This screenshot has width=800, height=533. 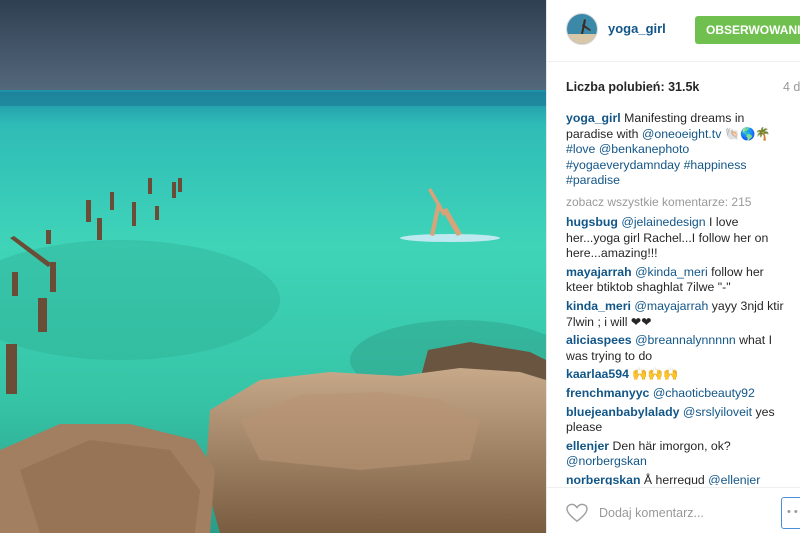 What do you see at coordinates (682, 134) in the screenshot?
I see `caption-mention: @oneoeight.tv` at bounding box center [682, 134].